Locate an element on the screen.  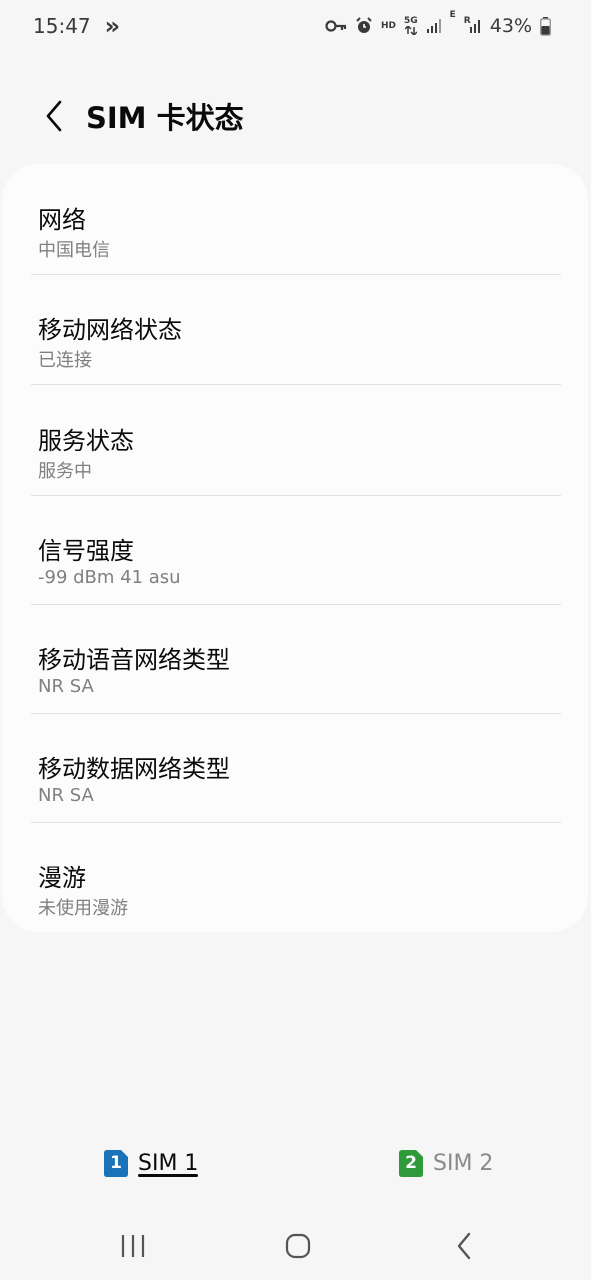
row-network: 网络 中国电信 is located at coordinates (295, 227).